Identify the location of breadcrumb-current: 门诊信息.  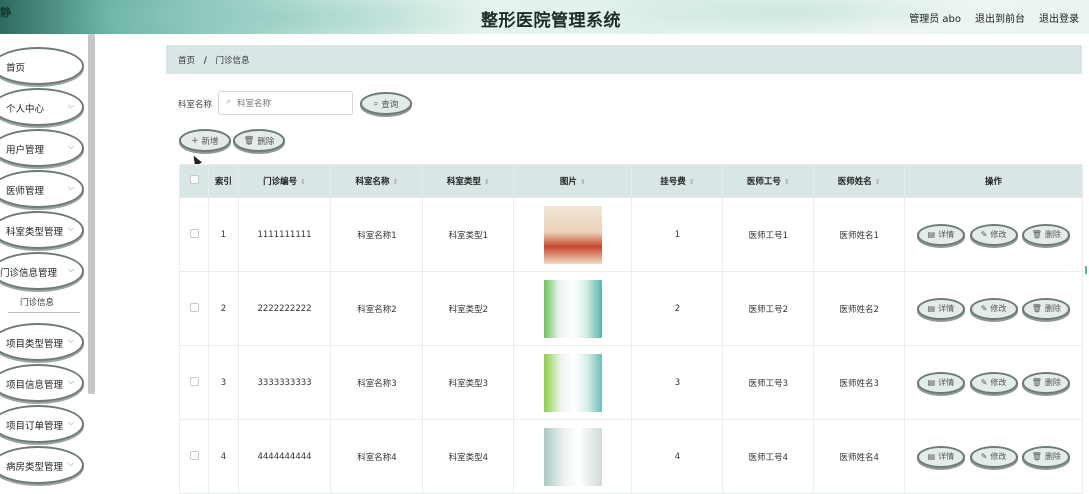
(232, 61).